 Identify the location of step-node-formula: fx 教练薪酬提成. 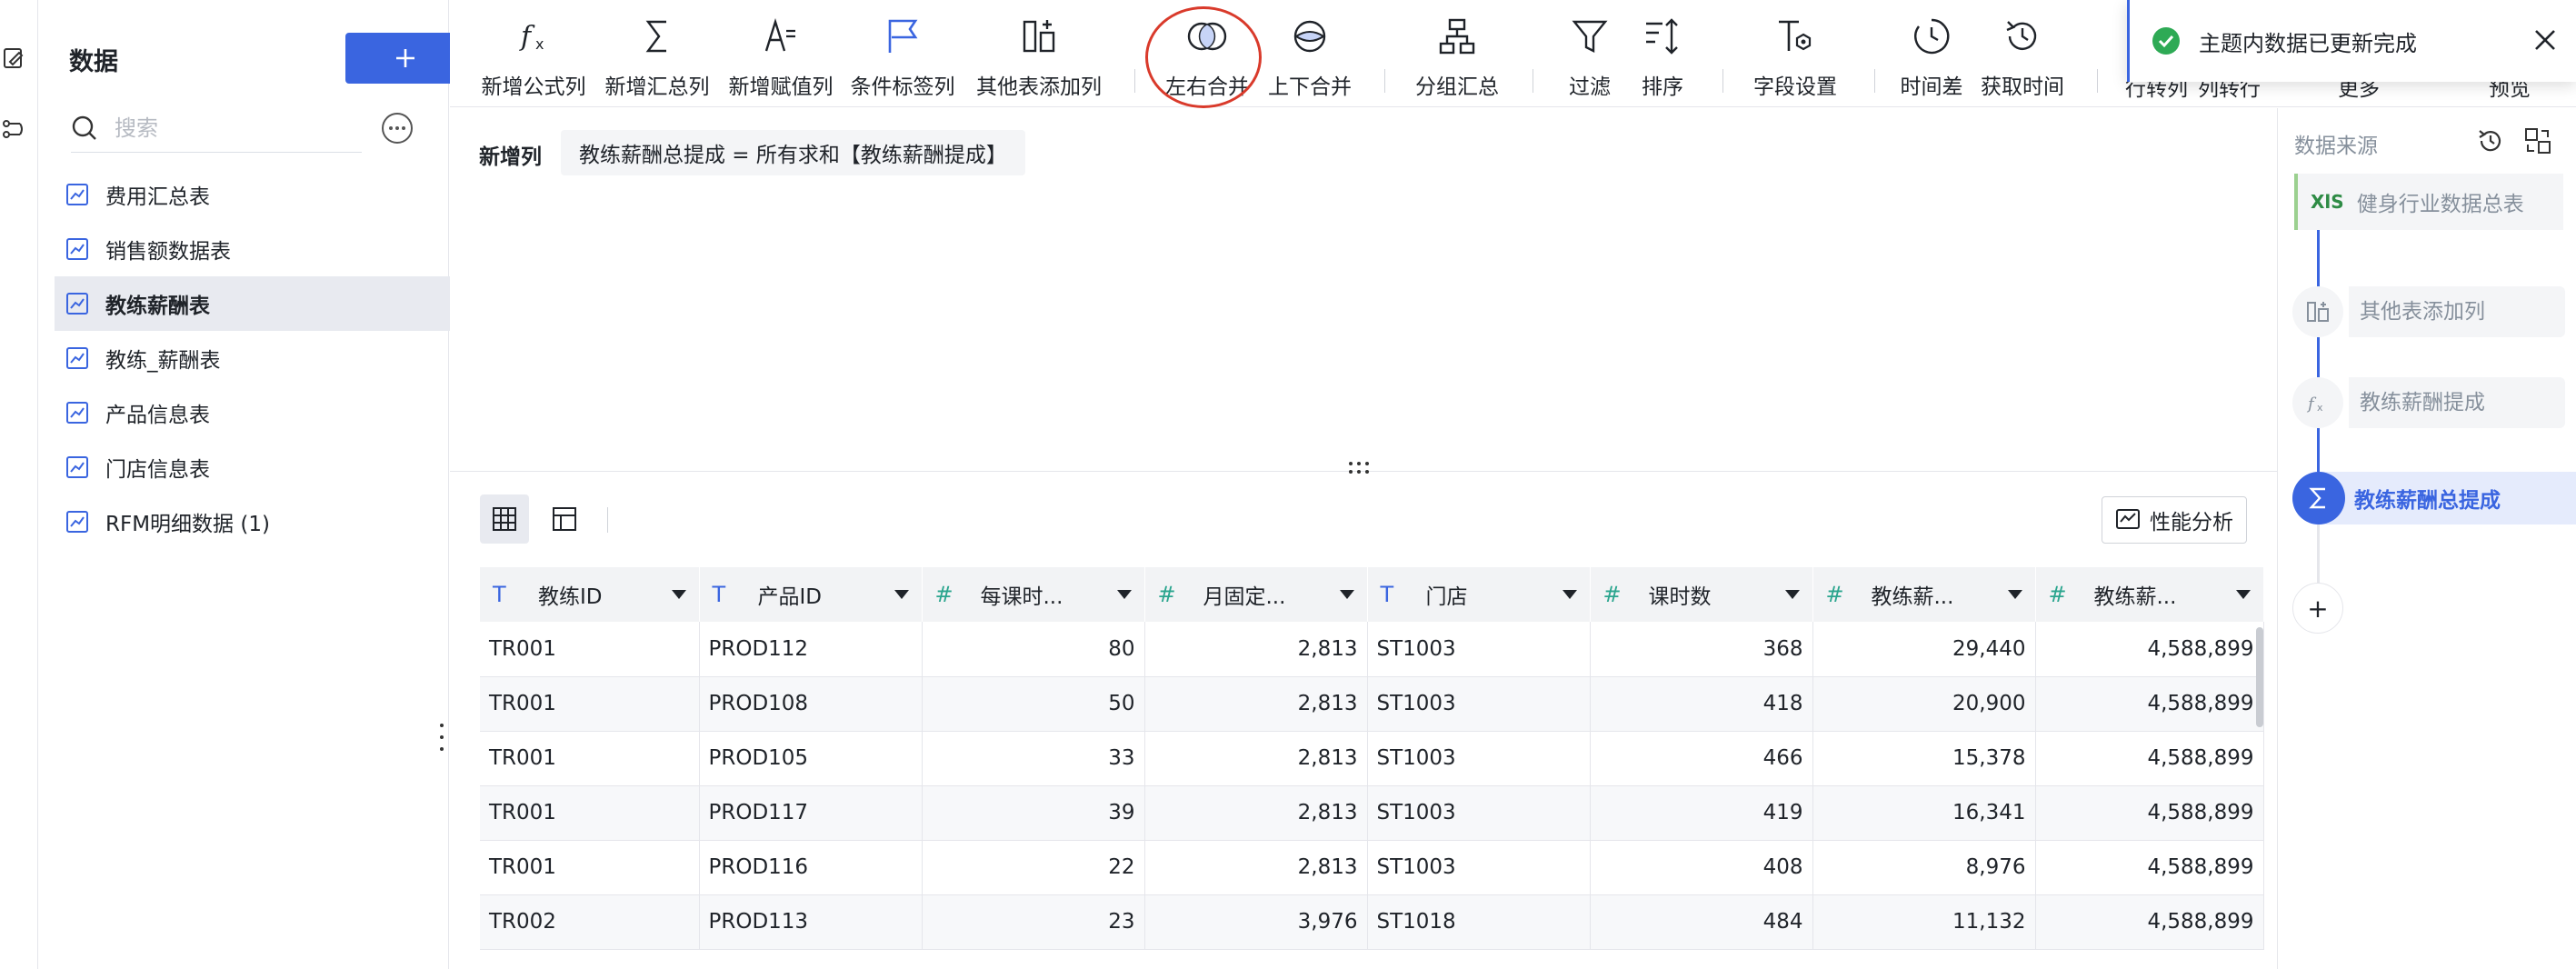
(2428, 402).